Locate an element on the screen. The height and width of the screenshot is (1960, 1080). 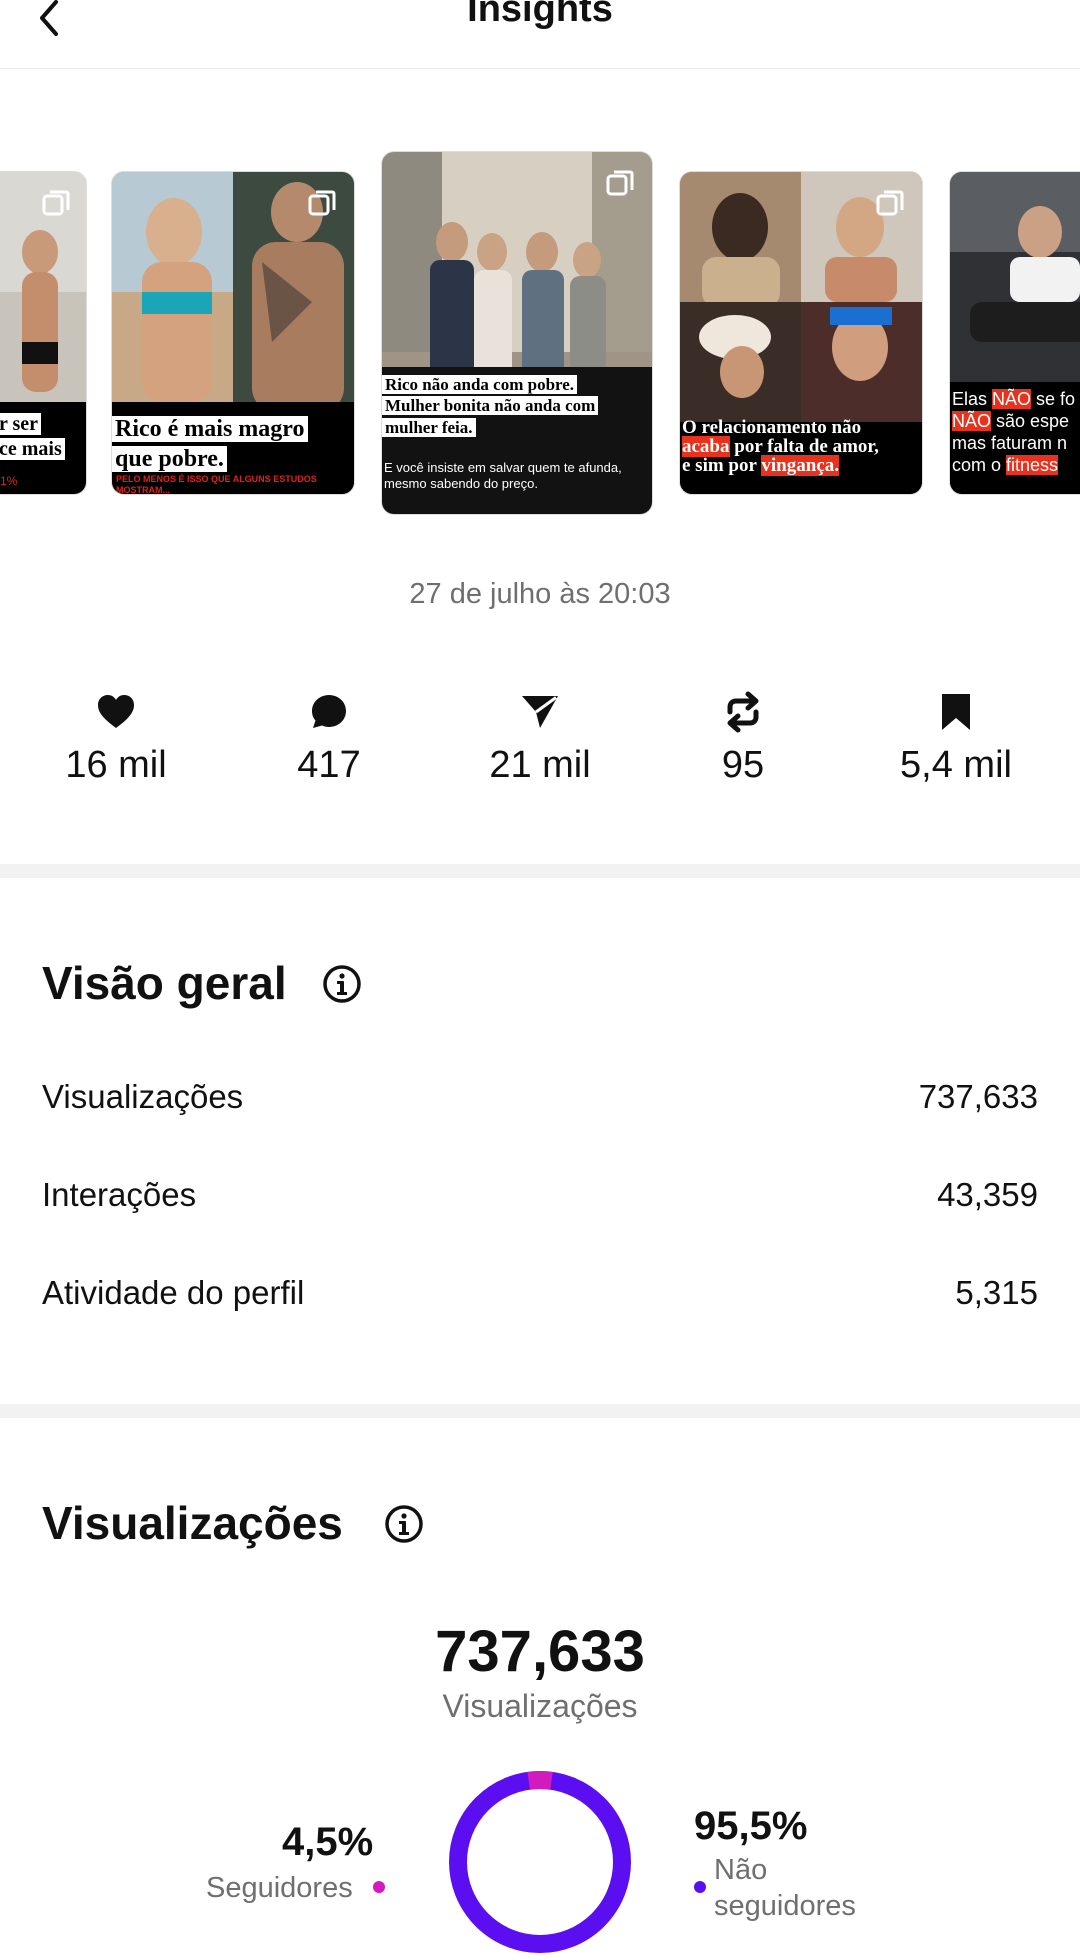
post-date: 27 de julho às 20:03 is located at coordinates (540, 594).